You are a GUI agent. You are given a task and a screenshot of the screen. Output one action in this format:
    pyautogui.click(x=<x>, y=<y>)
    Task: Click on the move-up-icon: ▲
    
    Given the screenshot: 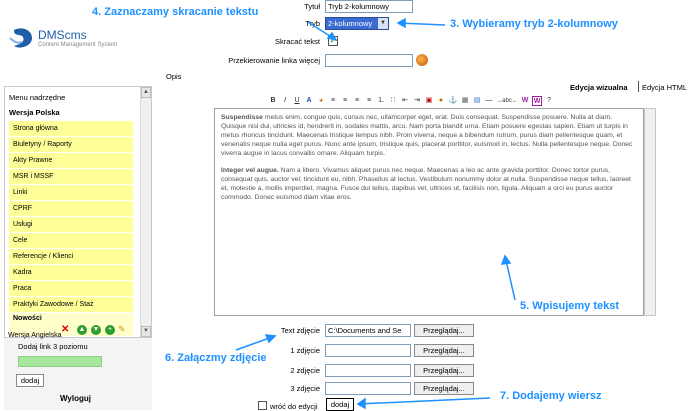 What is the action you would take?
    pyautogui.click(x=82, y=330)
    